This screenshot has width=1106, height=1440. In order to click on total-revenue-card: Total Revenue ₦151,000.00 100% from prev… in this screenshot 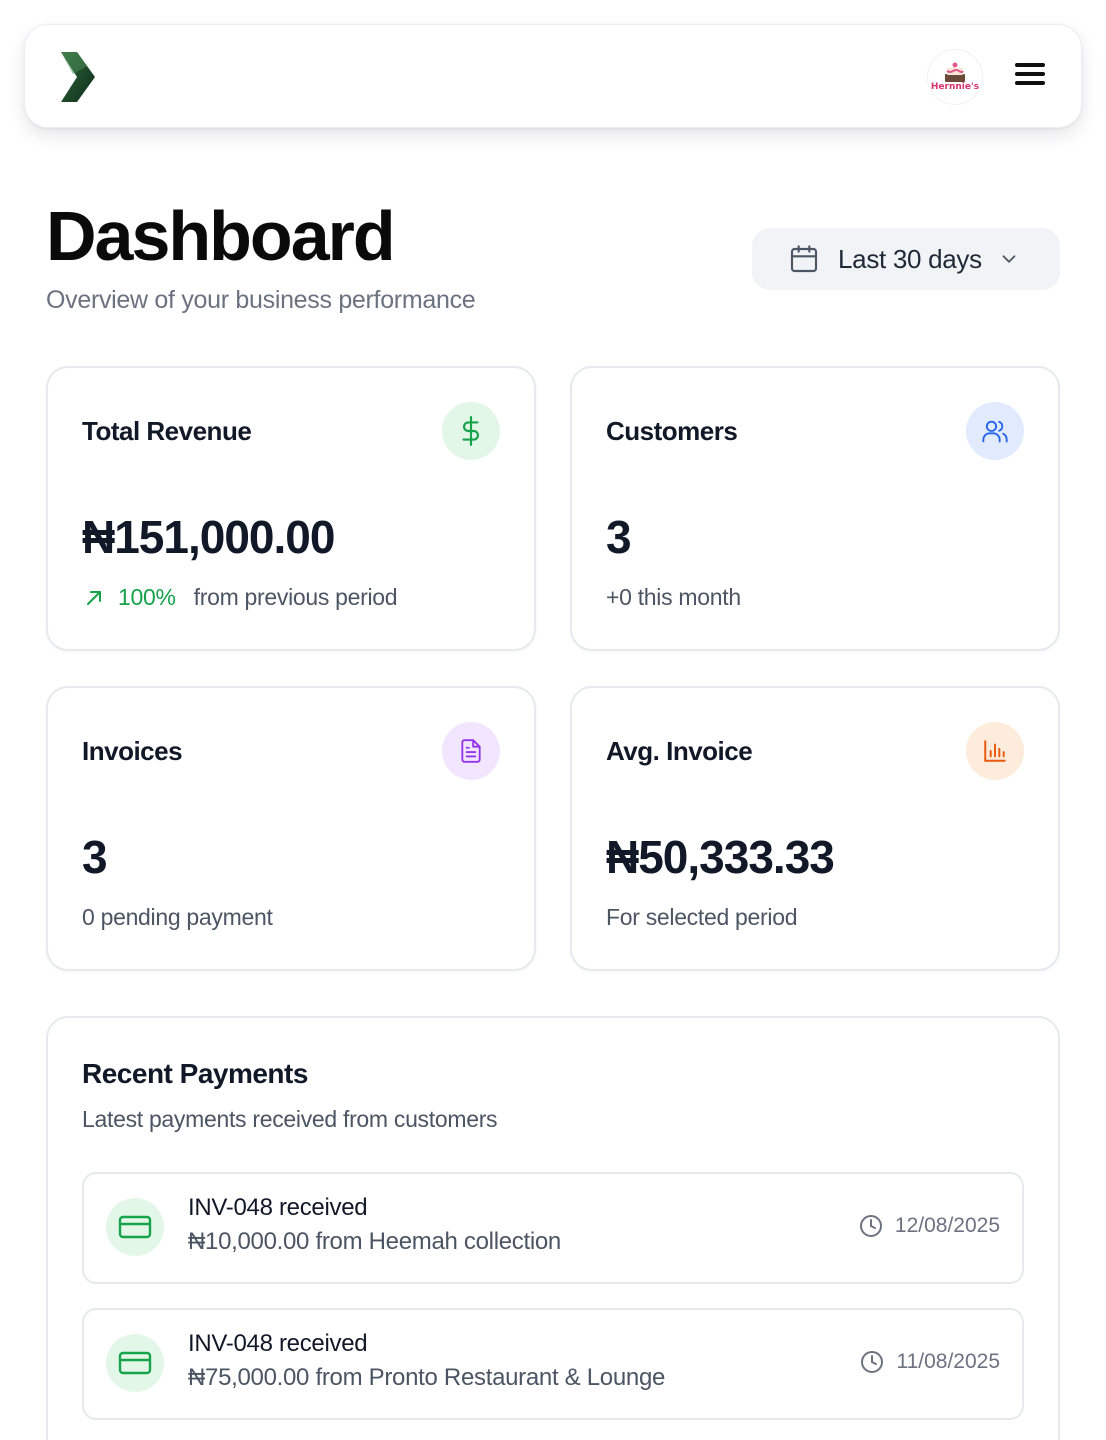, I will do `click(291, 508)`.